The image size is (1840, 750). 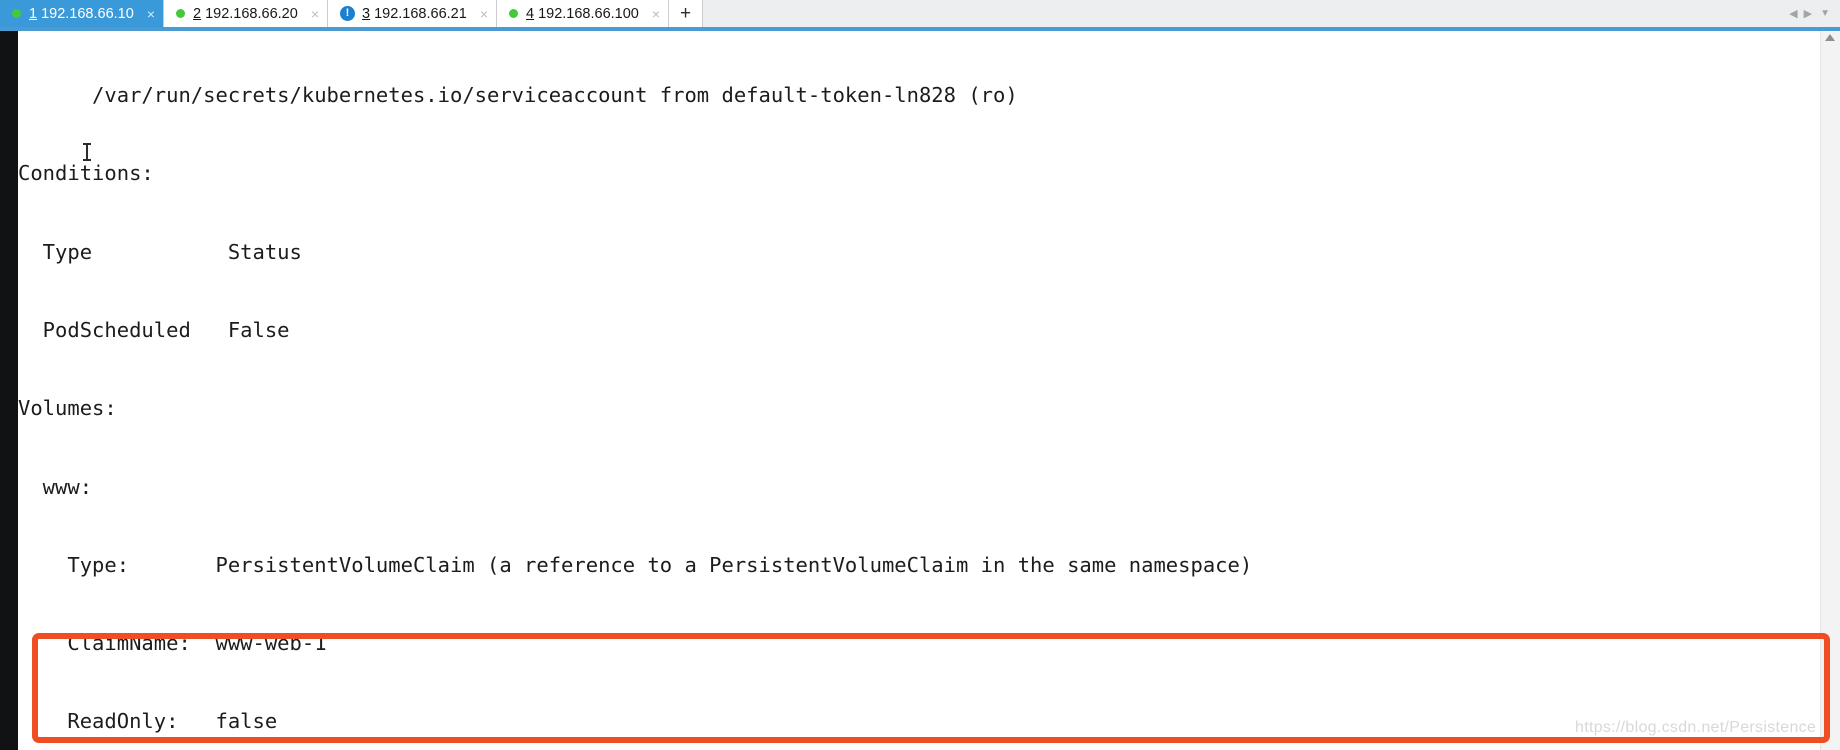 What do you see at coordinates (33, 13) in the screenshot?
I see `tab-index: 1` at bounding box center [33, 13].